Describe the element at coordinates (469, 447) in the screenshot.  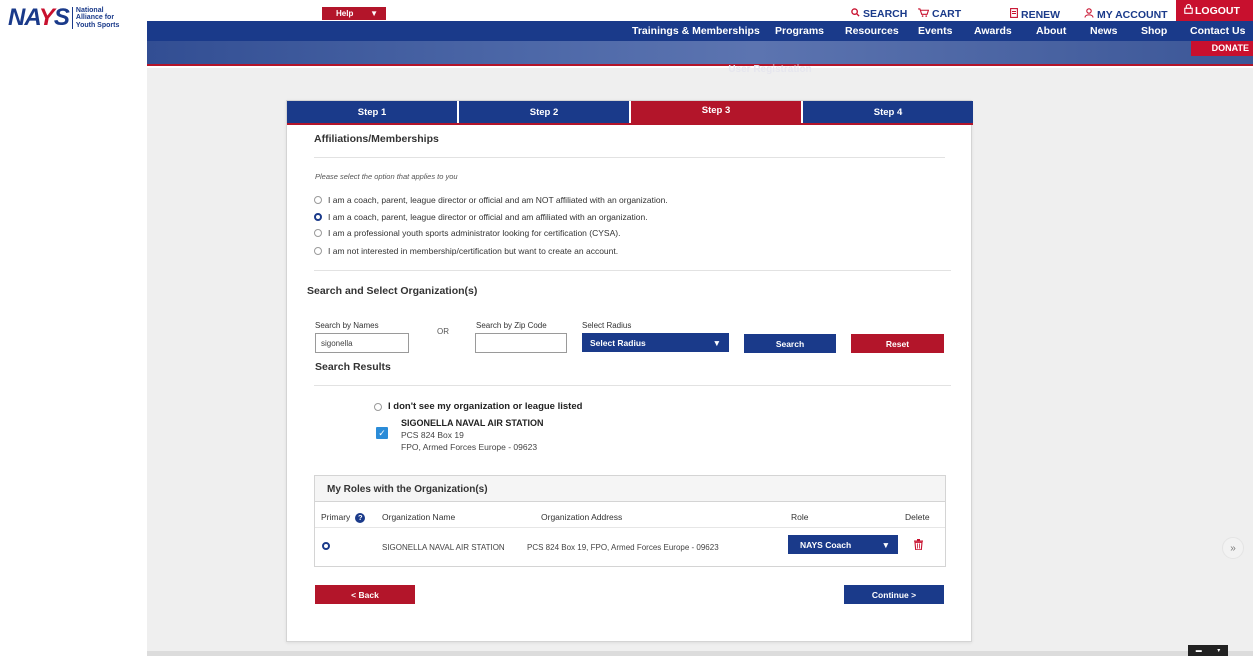
I see `org-address-line2: FPO, Armed Forces Europe - 09623` at that location.